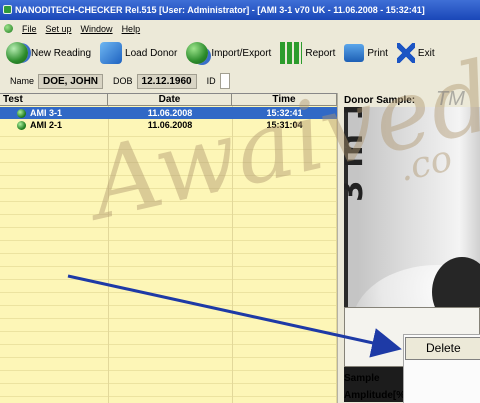 The width and height of the screenshot is (480, 403). I want to click on table-row: AMI 3-1 11.06.2008 15:32:41, so click(168, 113).